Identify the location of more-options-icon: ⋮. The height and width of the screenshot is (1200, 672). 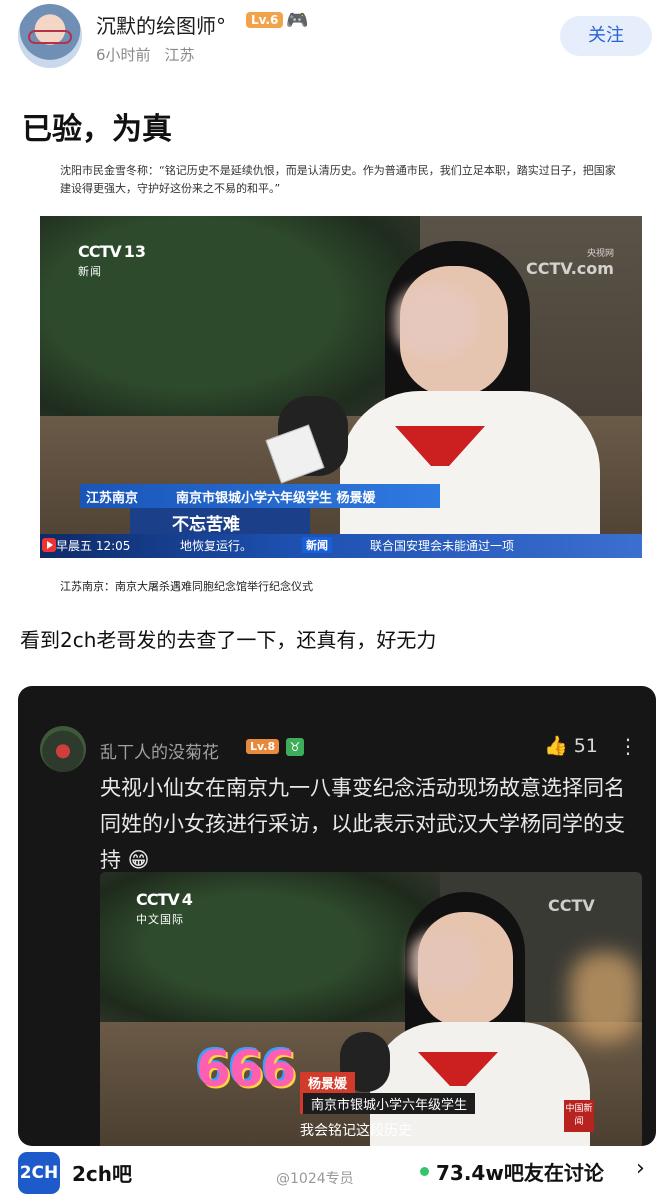
(628, 746).